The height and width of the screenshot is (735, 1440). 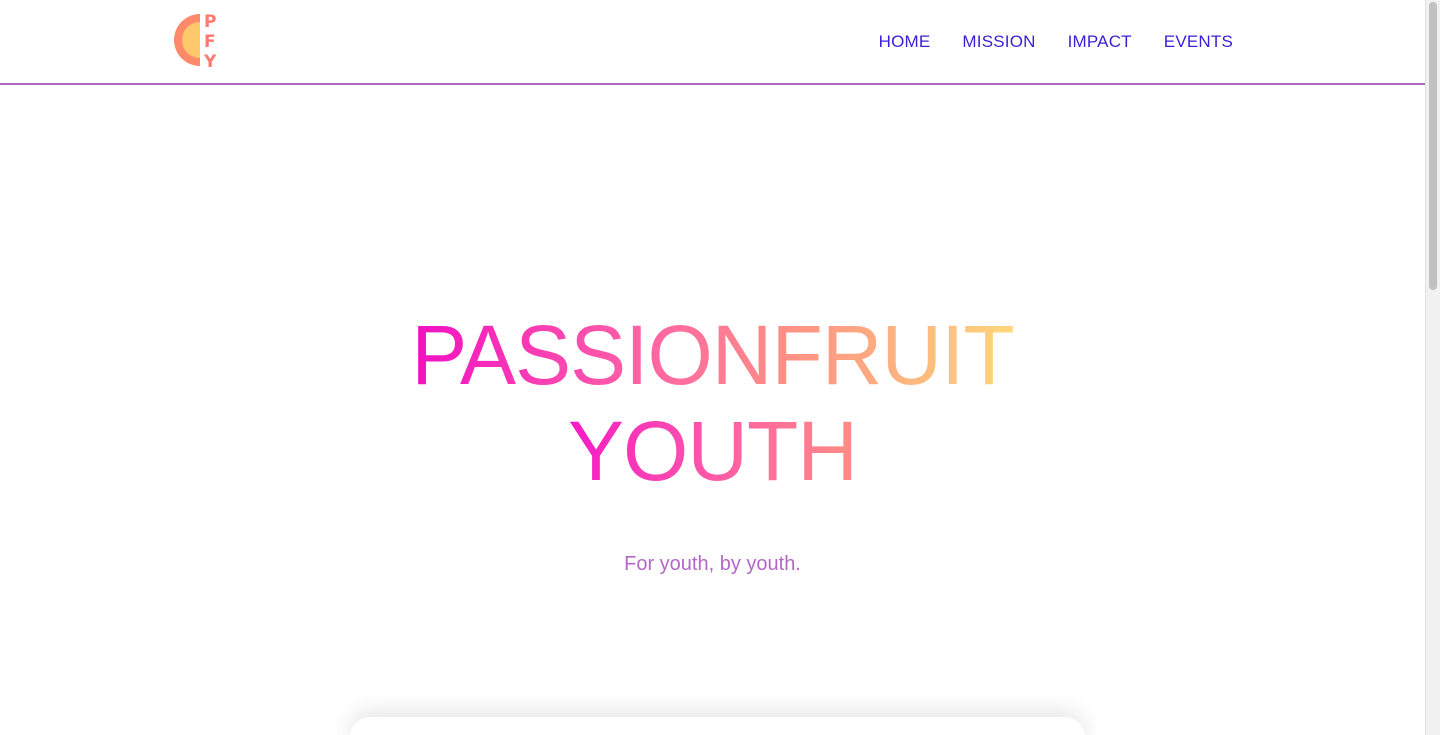 I want to click on logo-link: P F Y, so click(x=196, y=39).